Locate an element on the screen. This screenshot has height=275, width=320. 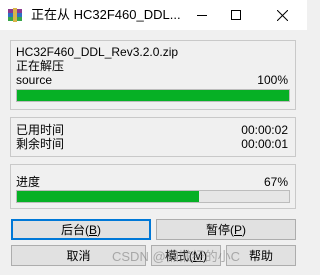
current-item-progress-bar is located at coordinates (153, 95).